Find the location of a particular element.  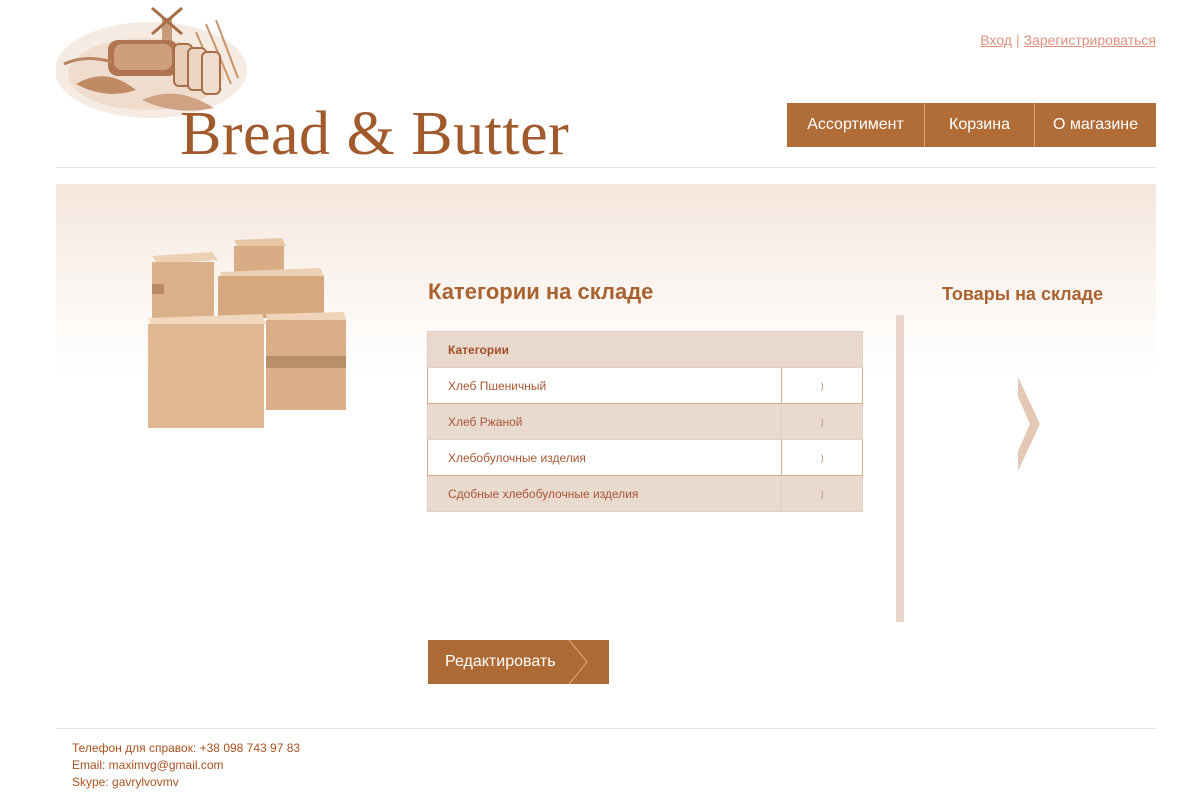

products-section-title: Товары на складе is located at coordinates (1023, 294).